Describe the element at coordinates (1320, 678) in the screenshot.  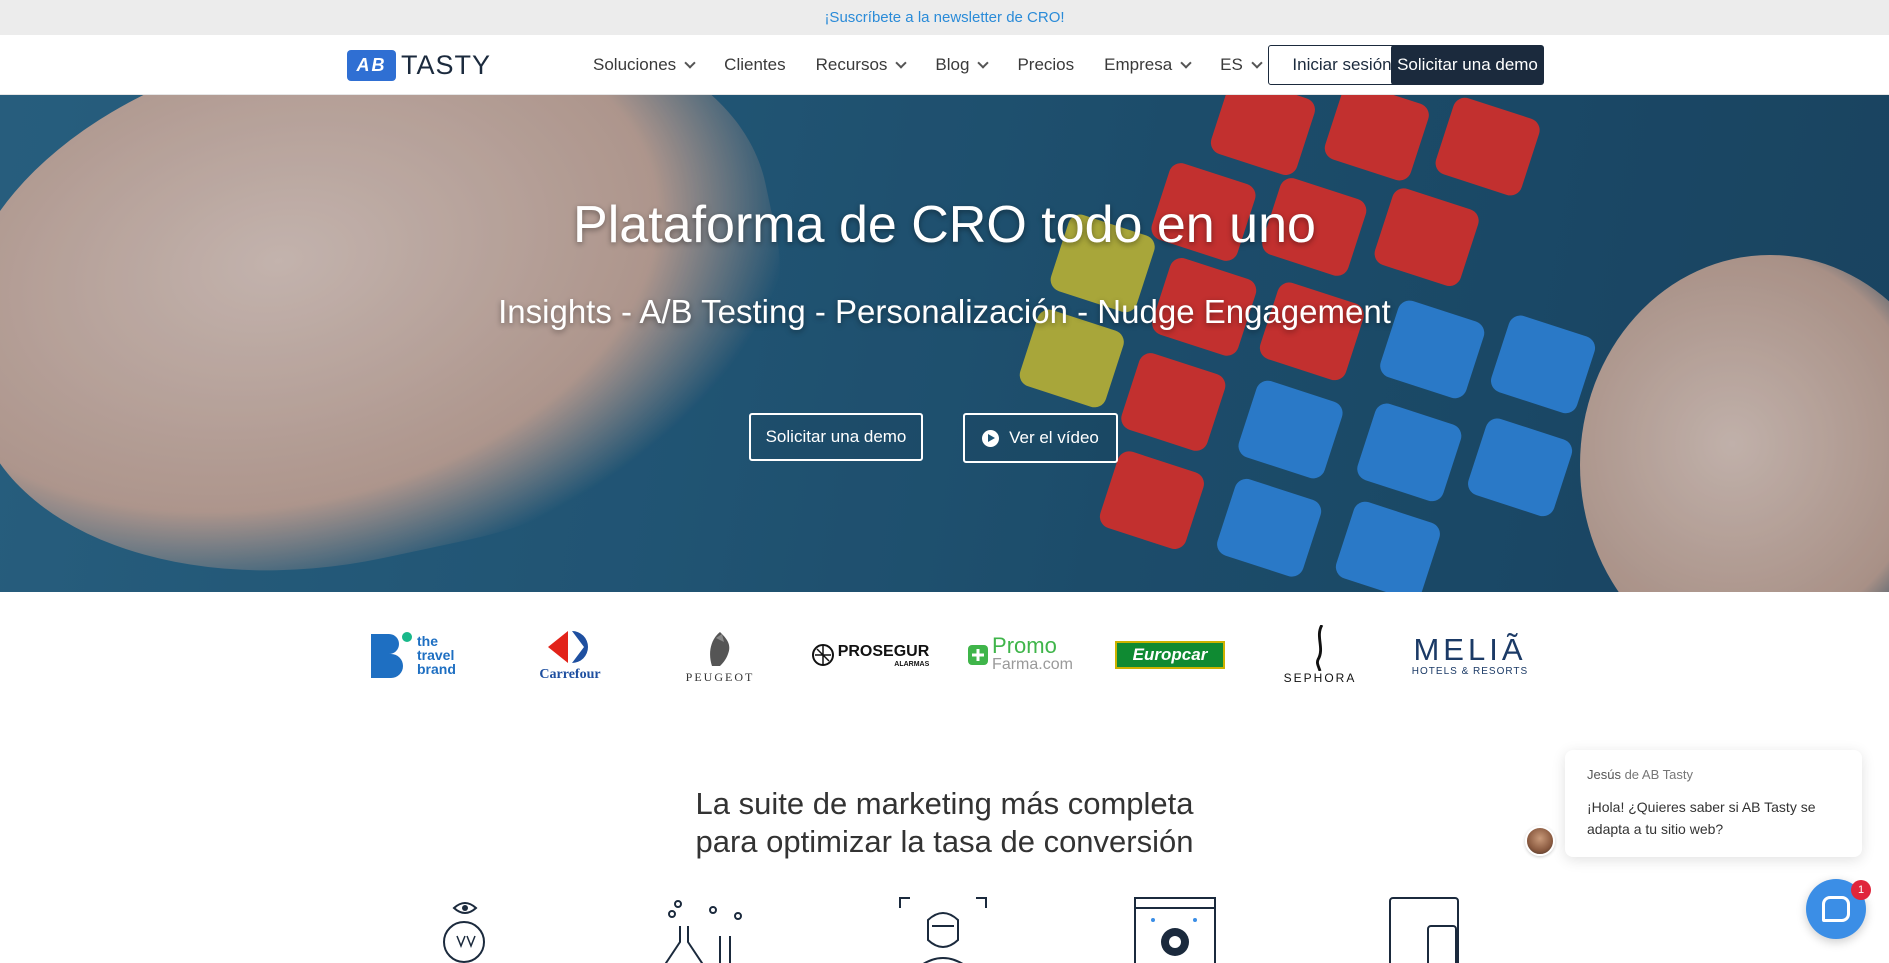
I see `sephora-text: SEPHORA` at that location.